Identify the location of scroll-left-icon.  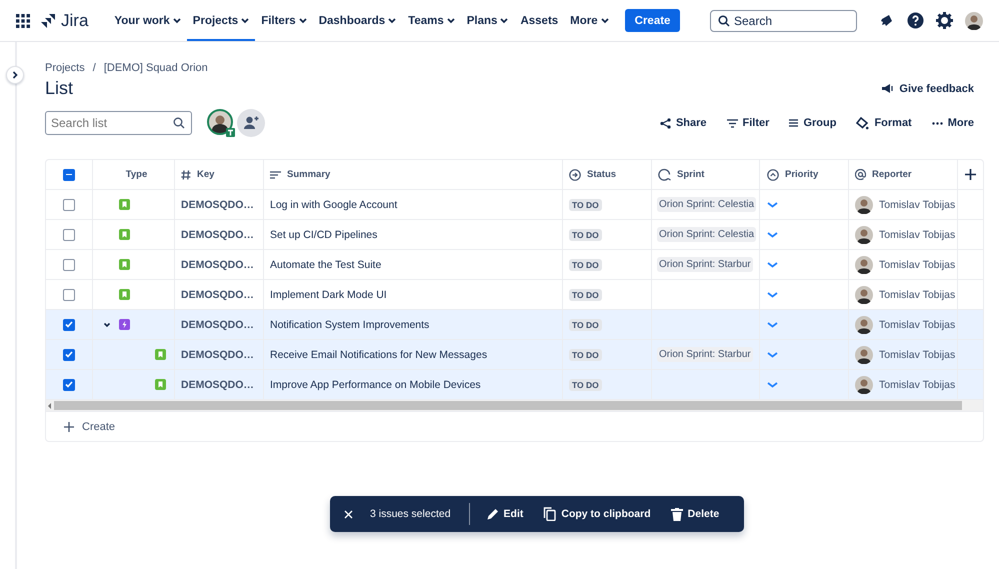
(49, 405).